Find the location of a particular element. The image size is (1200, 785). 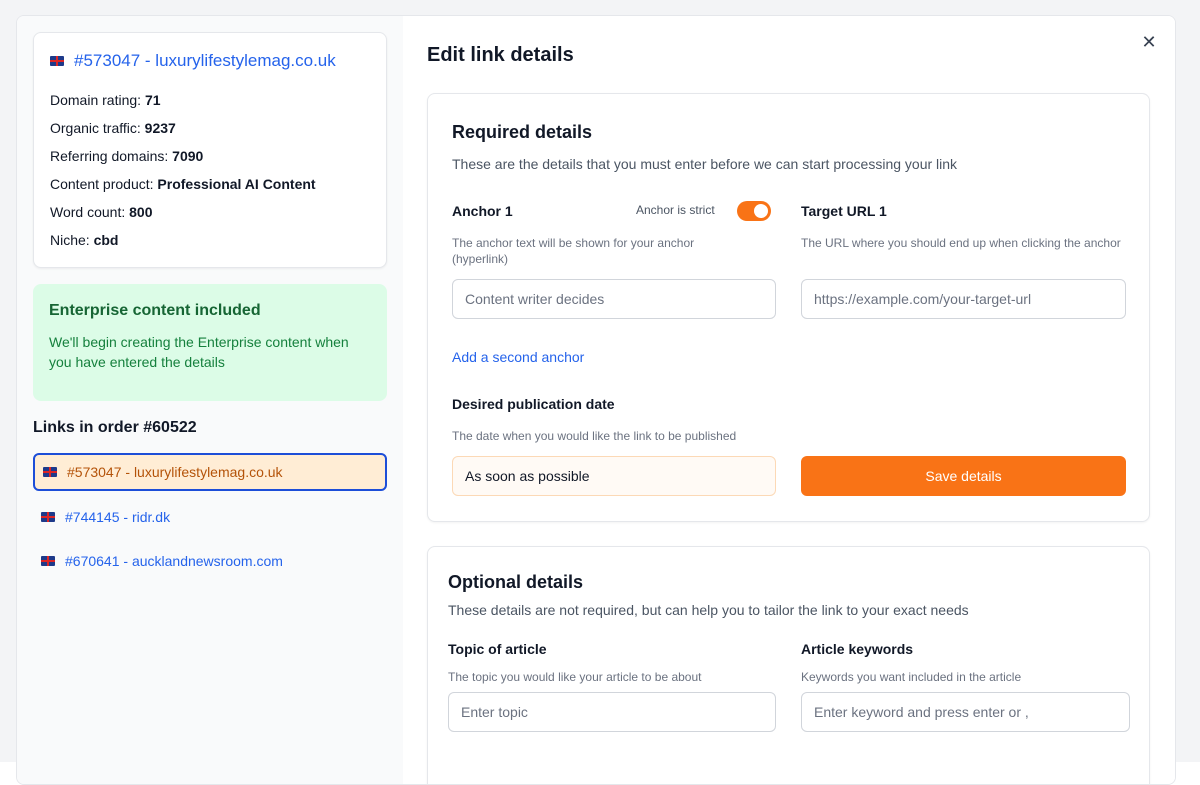

stat-value: Professional AI Content is located at coordinates (236, 184).